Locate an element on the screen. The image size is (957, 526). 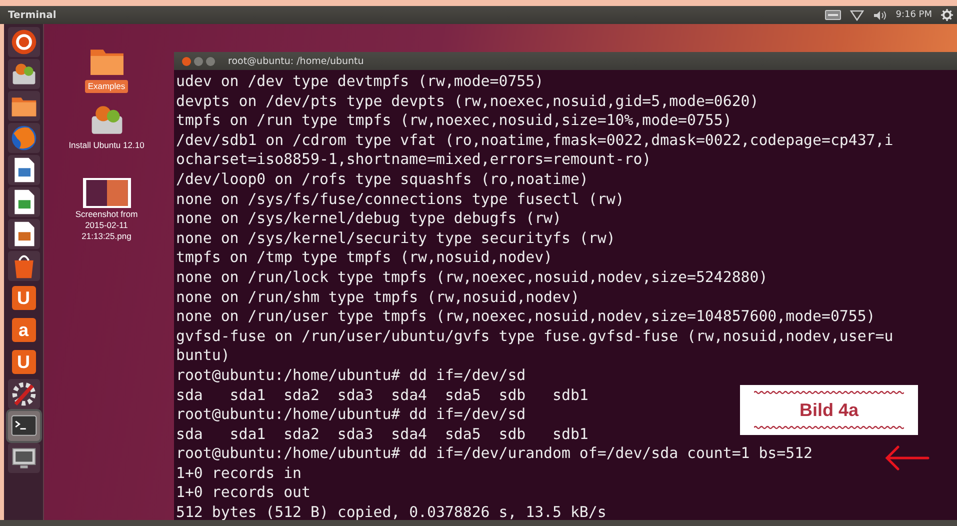
terminal-line: tmpfs on /tmp type tmpfs (rw,nosuid,nodev) is located at coordinates (364, 258).